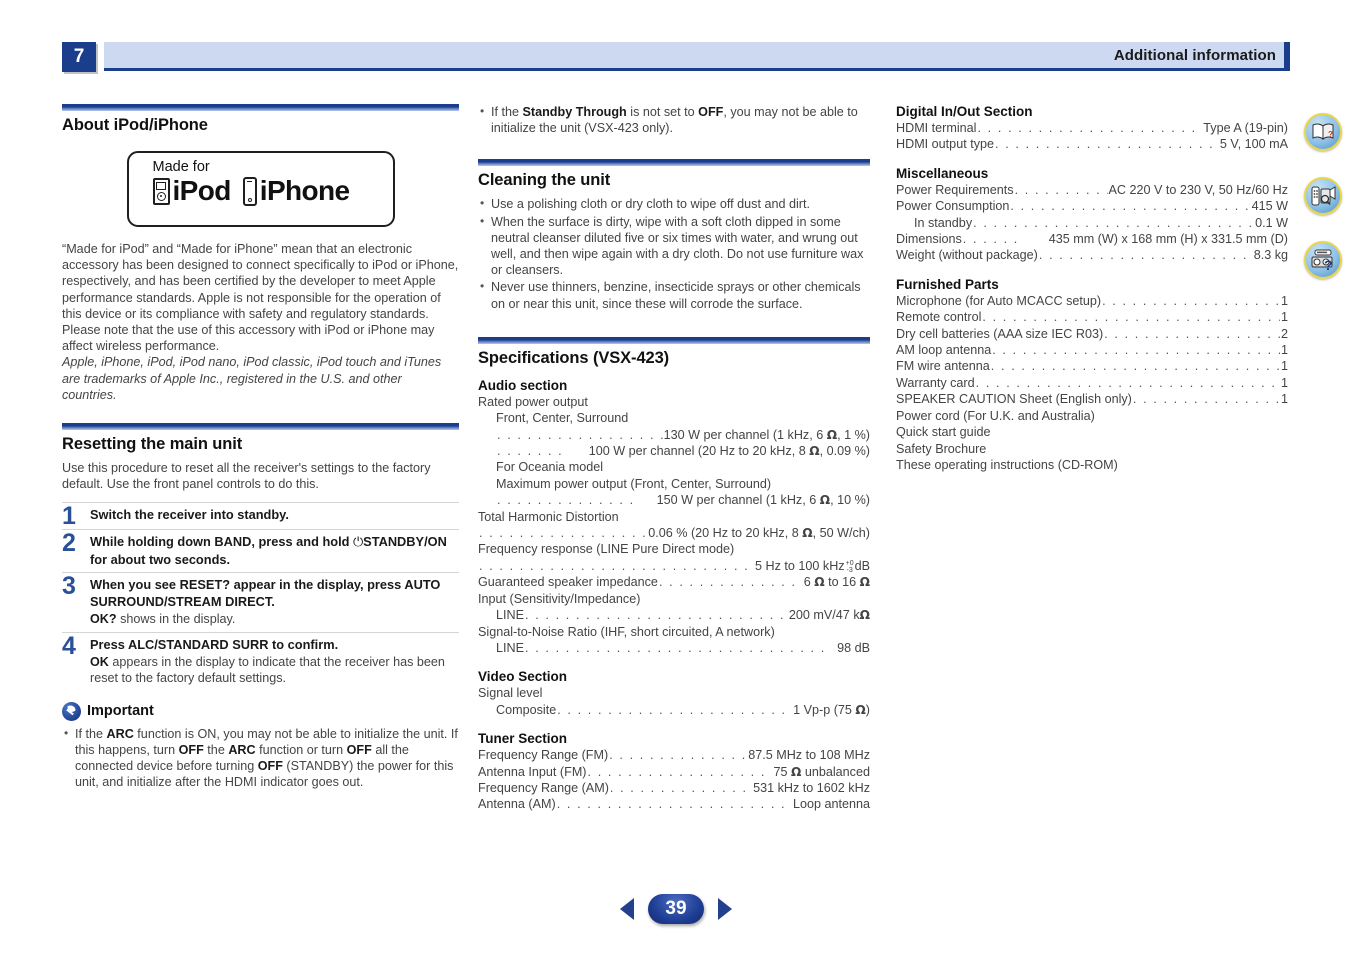 This screenshot has height=954, width=1352. What do you see at coordinates (811, 787) in the screenshot?
I see `spec-value: 531 kHz to 1602 kHz` at bounding box center [811, 787].